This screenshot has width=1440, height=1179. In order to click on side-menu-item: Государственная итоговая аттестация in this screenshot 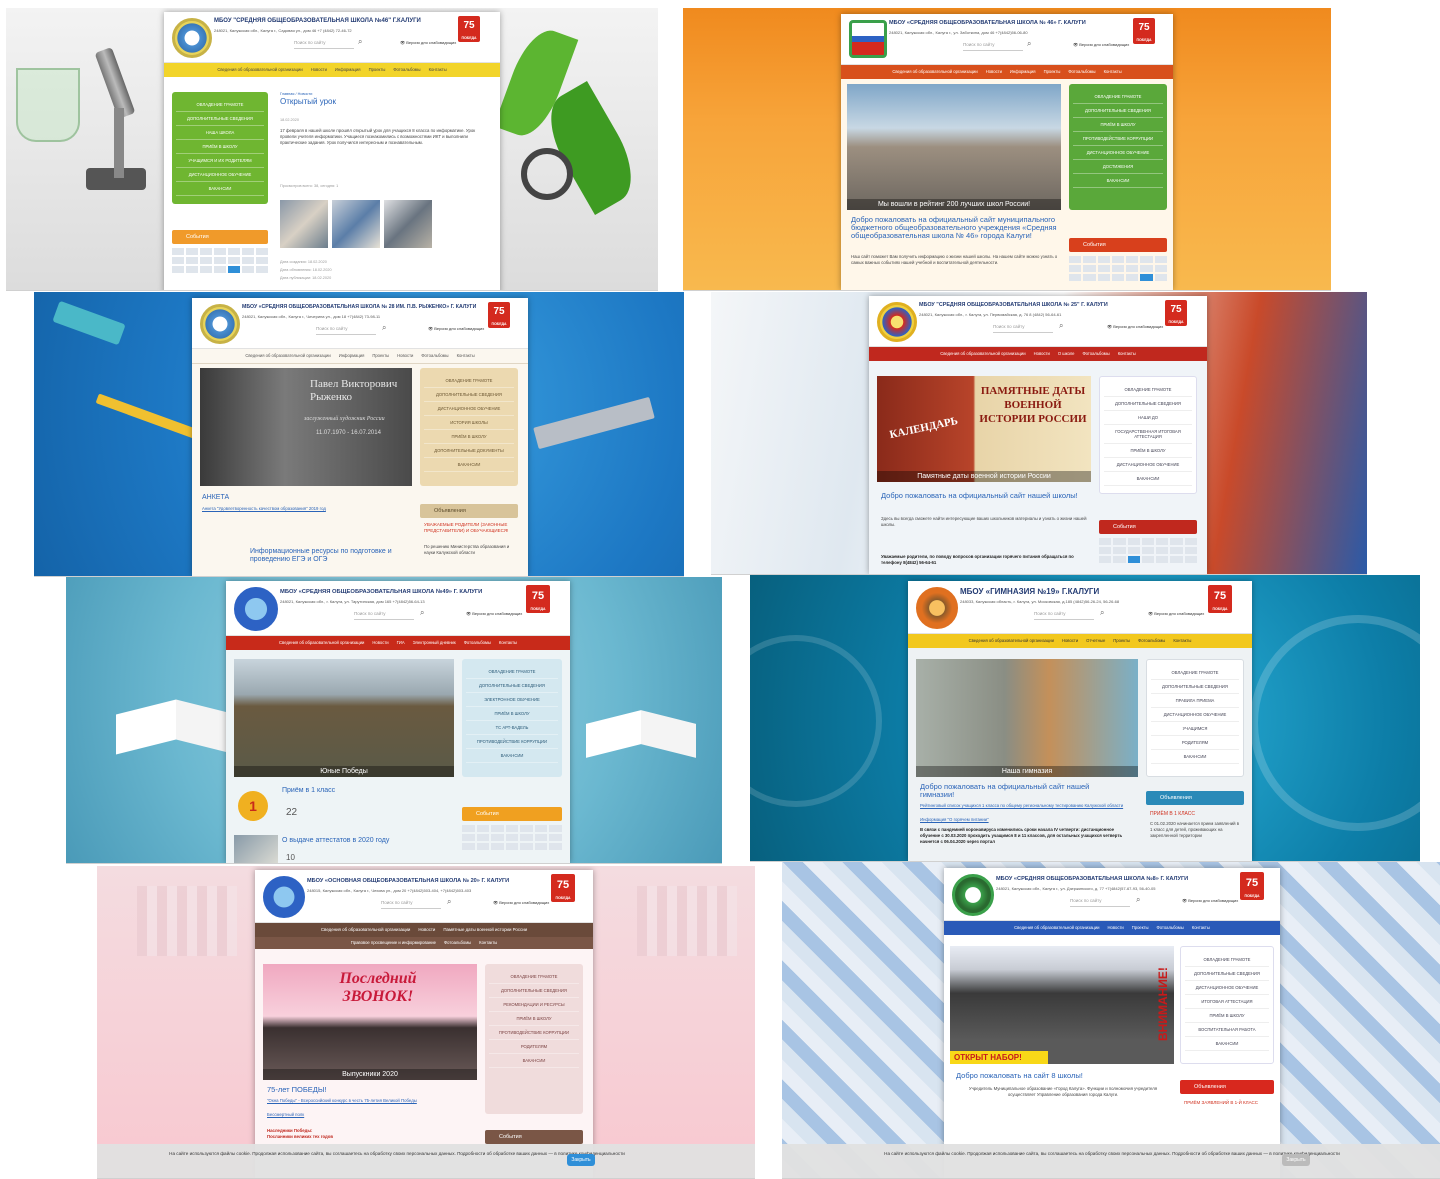, I will do `click(1148, 434)`.